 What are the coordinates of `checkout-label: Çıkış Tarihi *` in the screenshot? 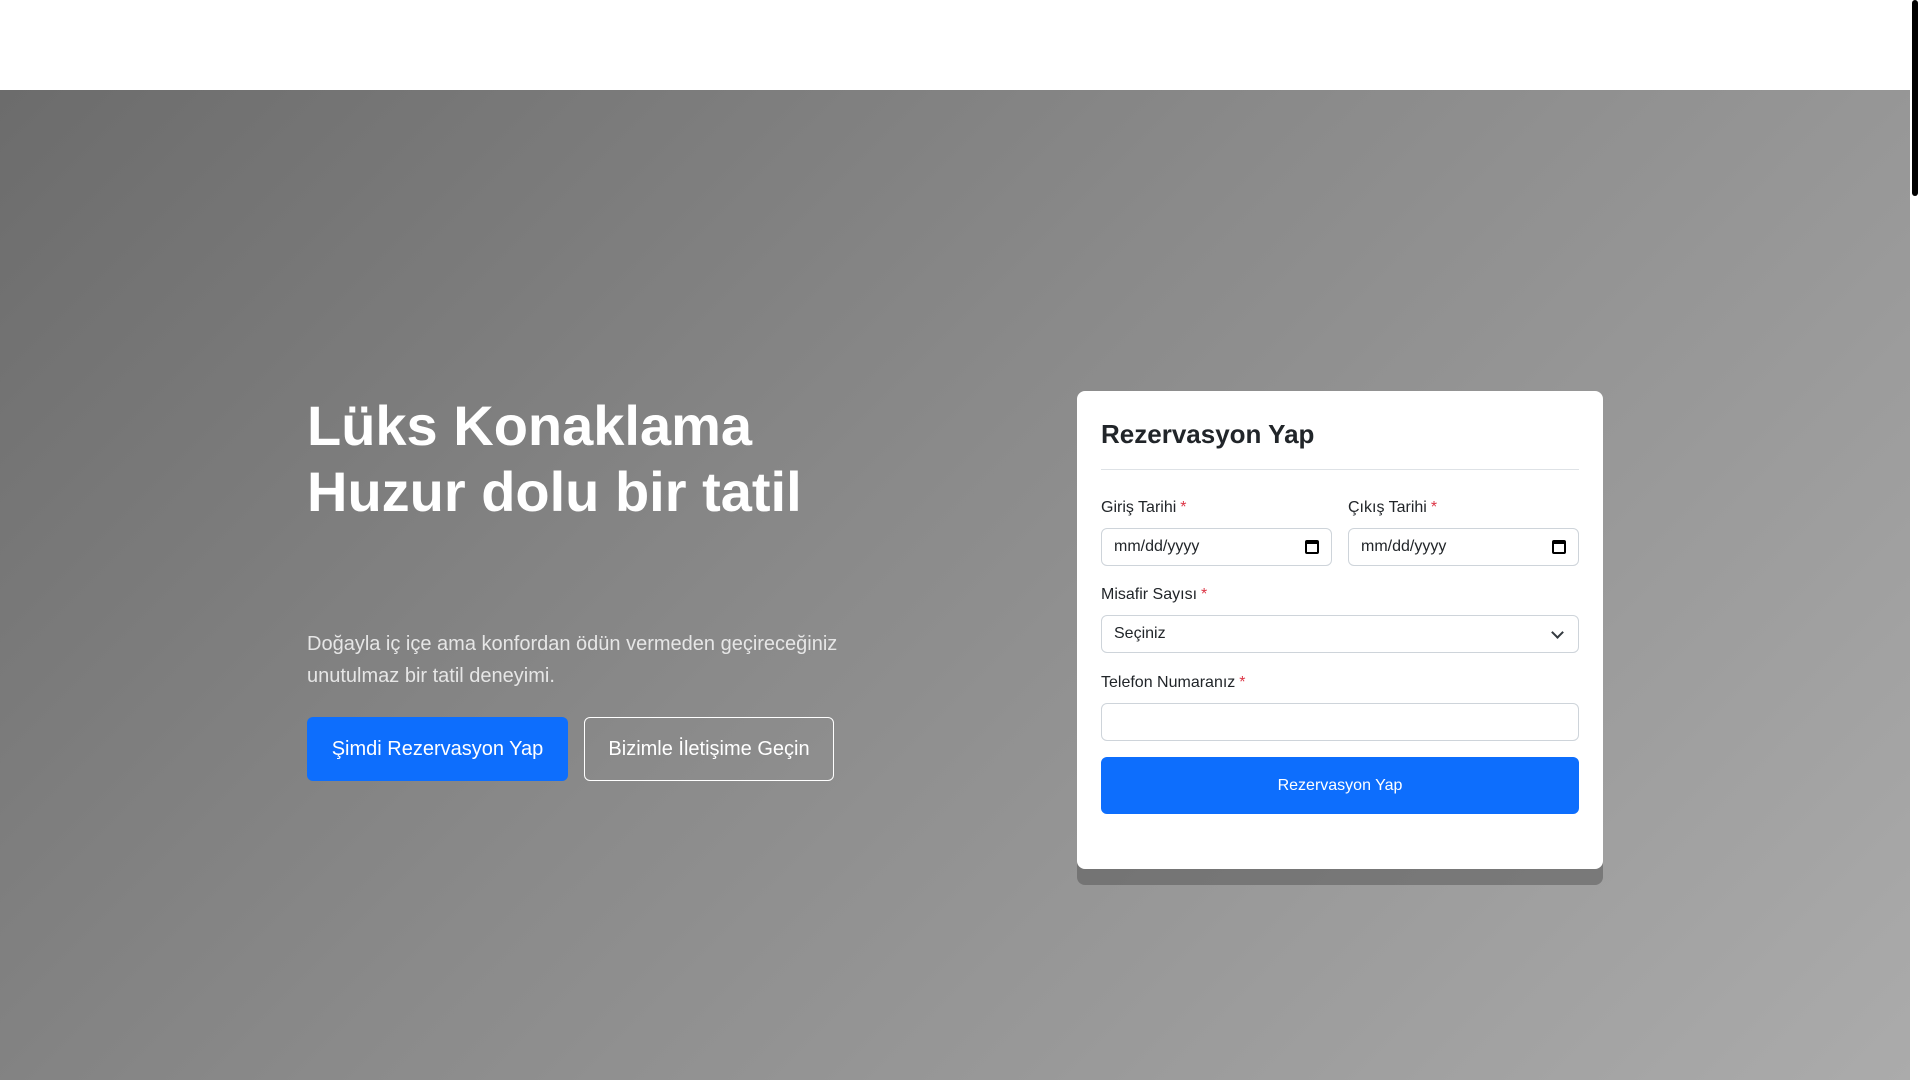 It's located at (1392, 508).